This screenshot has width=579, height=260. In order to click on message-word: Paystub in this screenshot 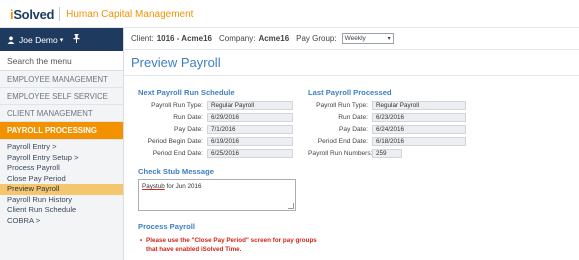, I will do `click(153, 186)`.